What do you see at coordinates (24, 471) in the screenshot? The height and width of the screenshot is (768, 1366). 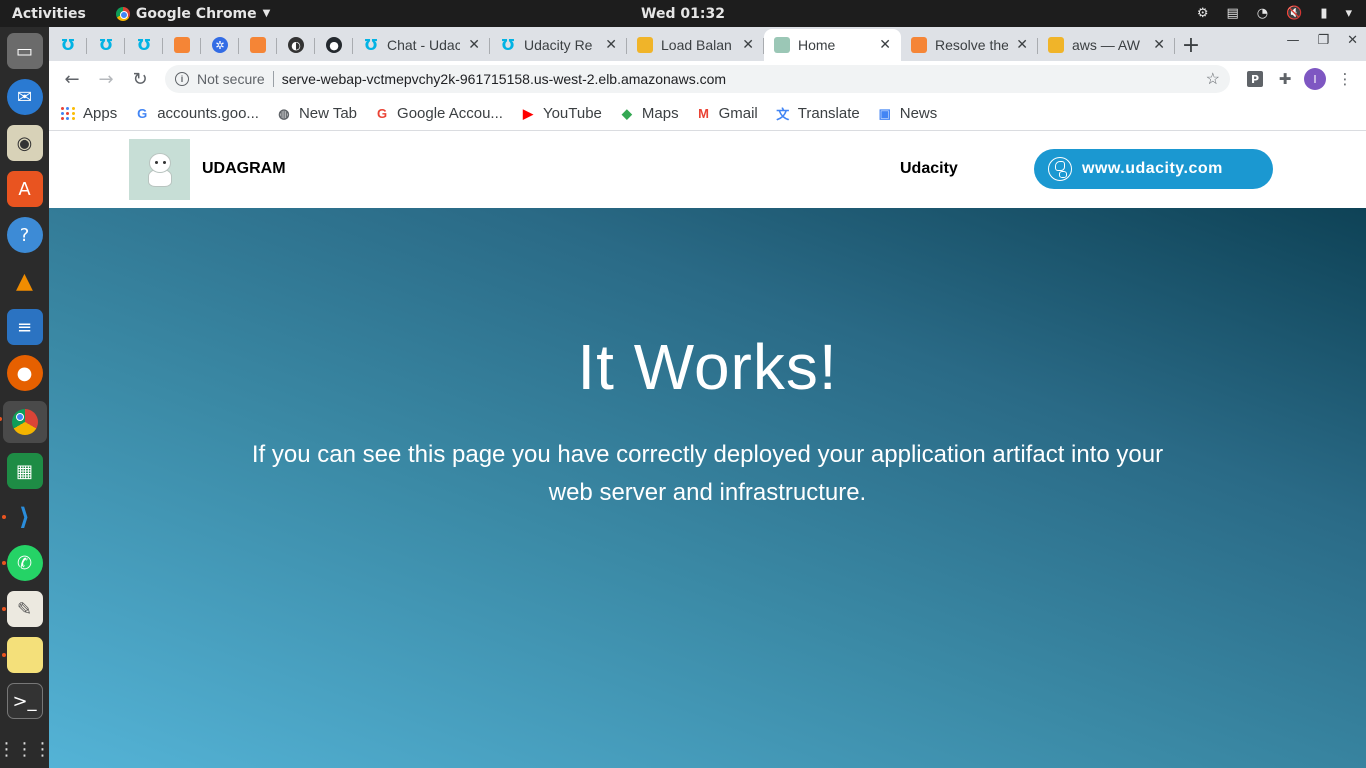 I see `libreoffice-calc-icon: ▦` at bounding box center [24, 471].